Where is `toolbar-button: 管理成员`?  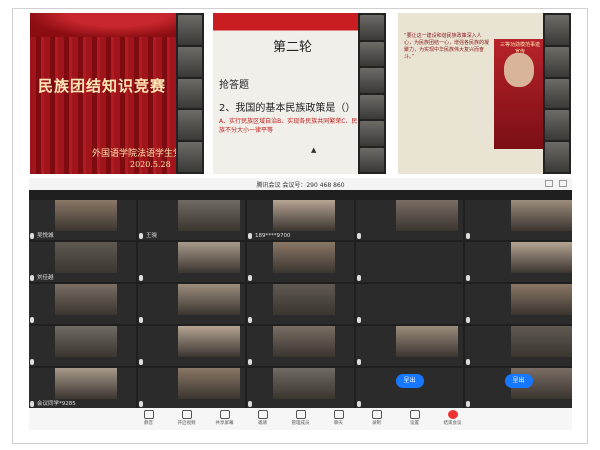 toolbar-button: 管理成员 is located at coordinates (301, 420).